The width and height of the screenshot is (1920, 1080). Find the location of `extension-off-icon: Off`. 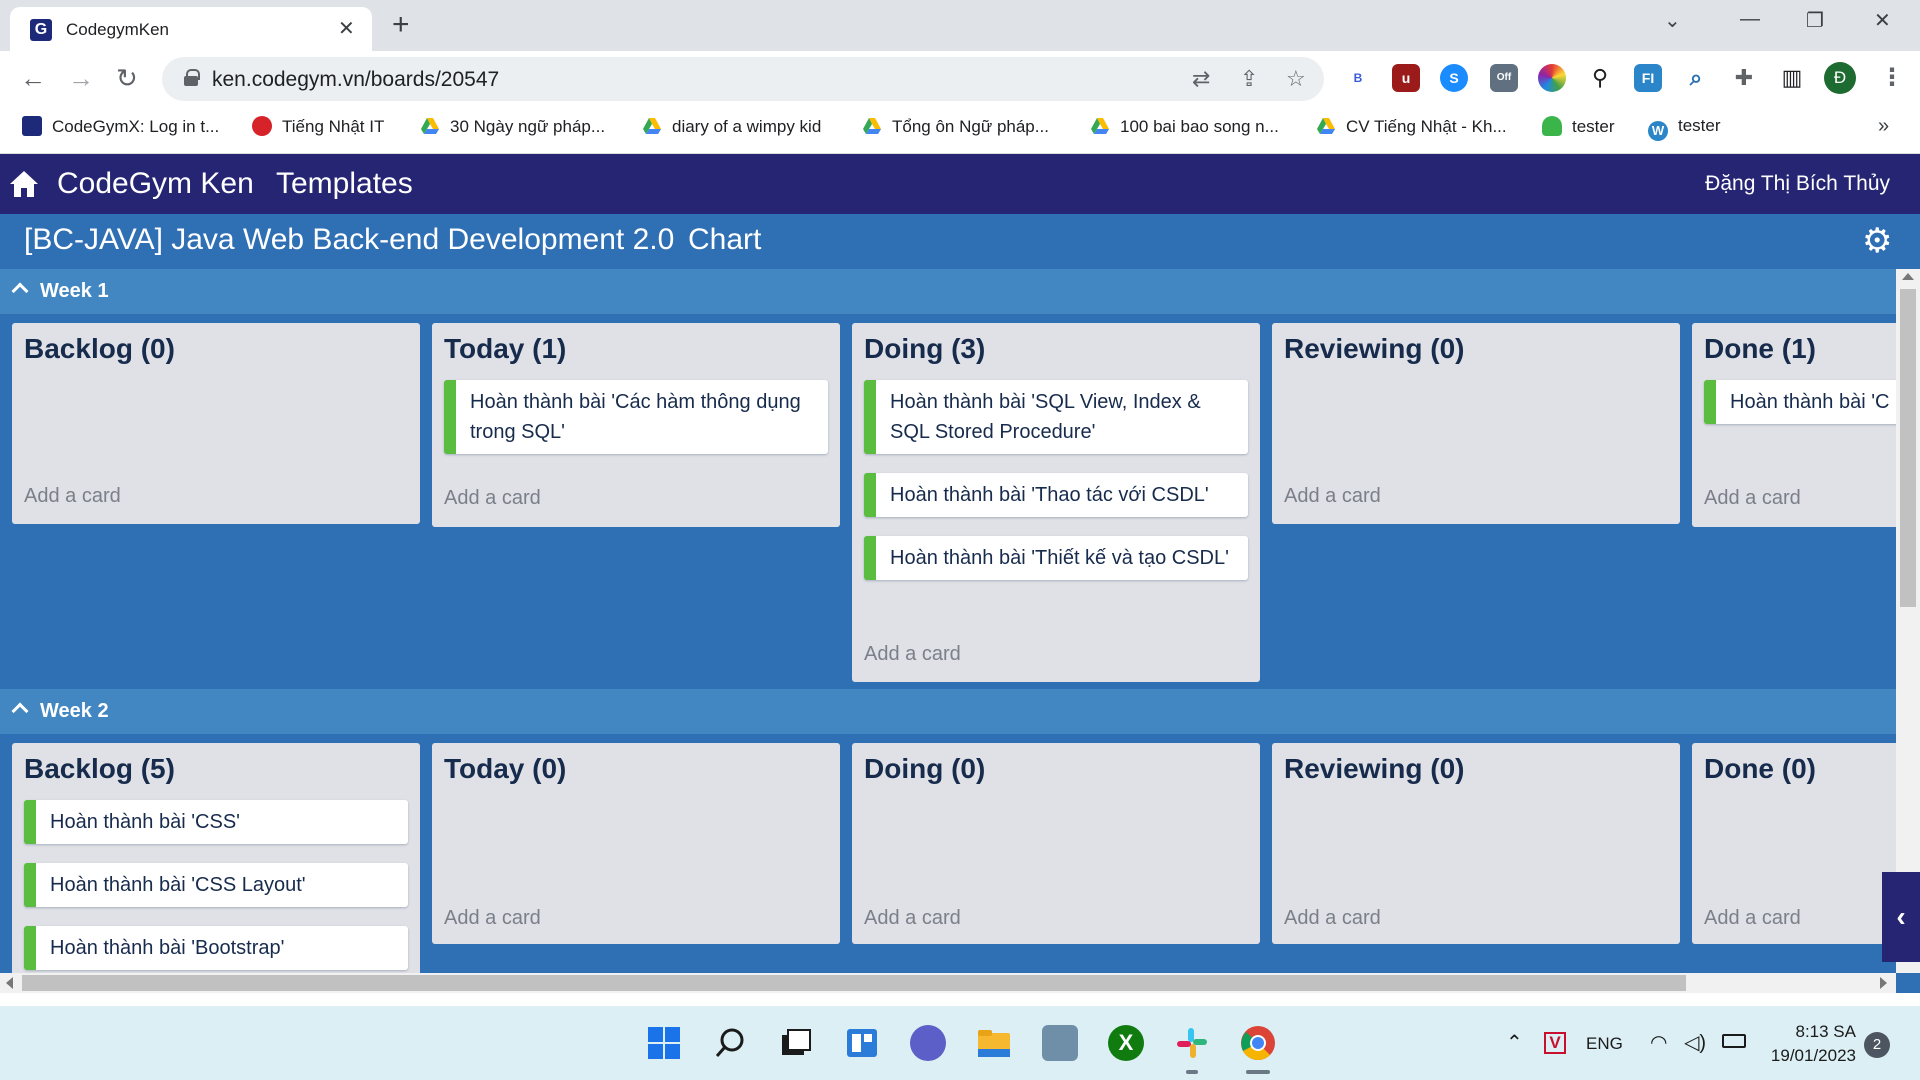

extension-off-icon: Off is located at coordinates (1504, 78).